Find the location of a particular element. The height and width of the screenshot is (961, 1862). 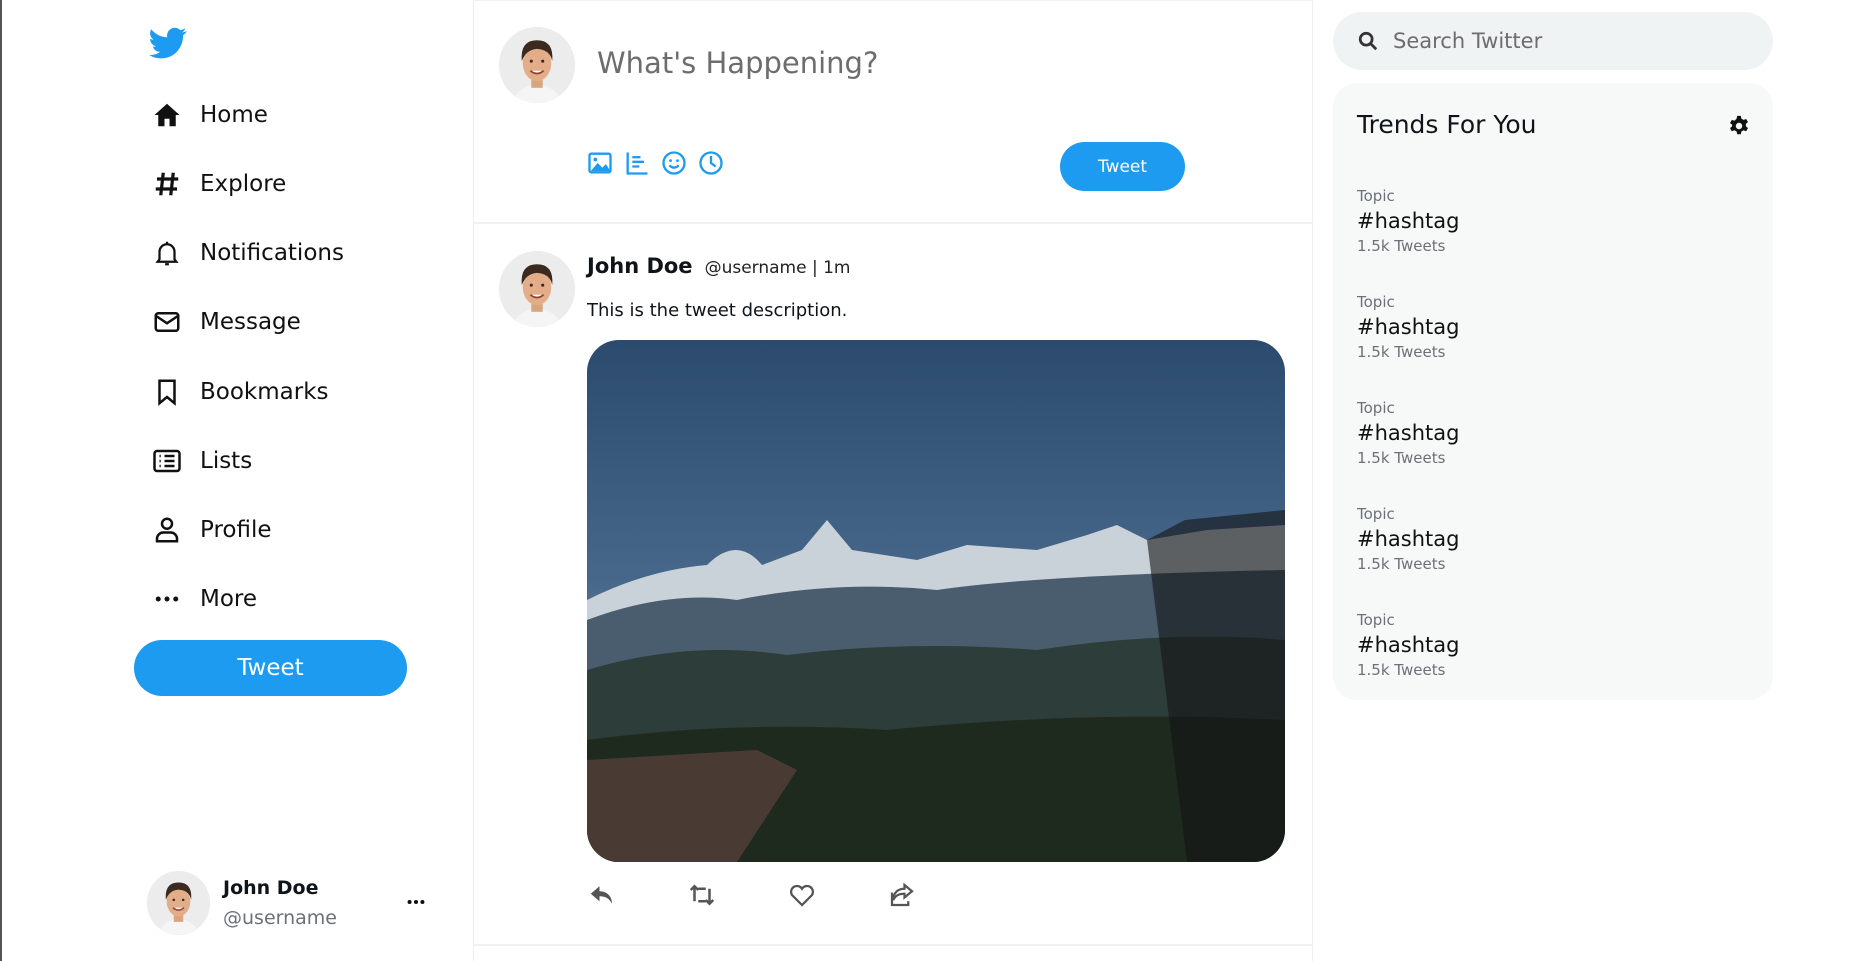

search-icon is located at coordinates (1368, 41).